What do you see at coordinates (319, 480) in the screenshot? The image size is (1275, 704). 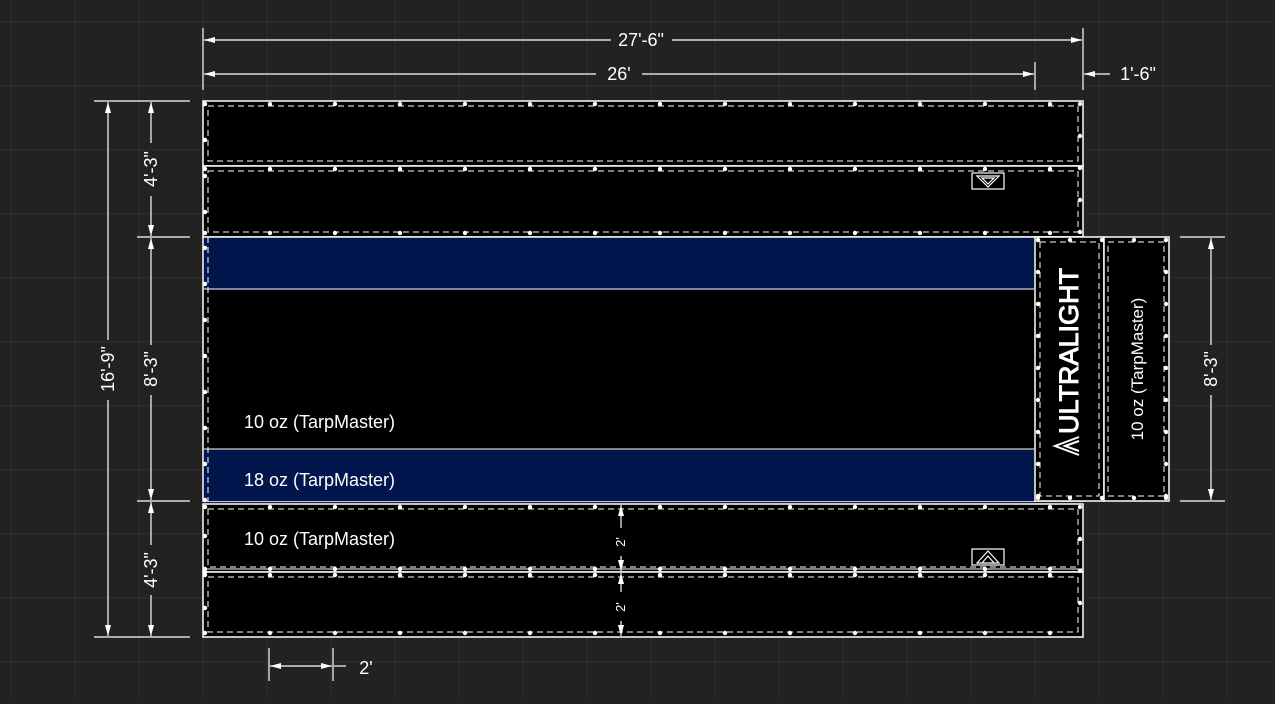 I see `material-label-stripe: 18 oz (TarpMaster)` at bounding box center [319, 480].